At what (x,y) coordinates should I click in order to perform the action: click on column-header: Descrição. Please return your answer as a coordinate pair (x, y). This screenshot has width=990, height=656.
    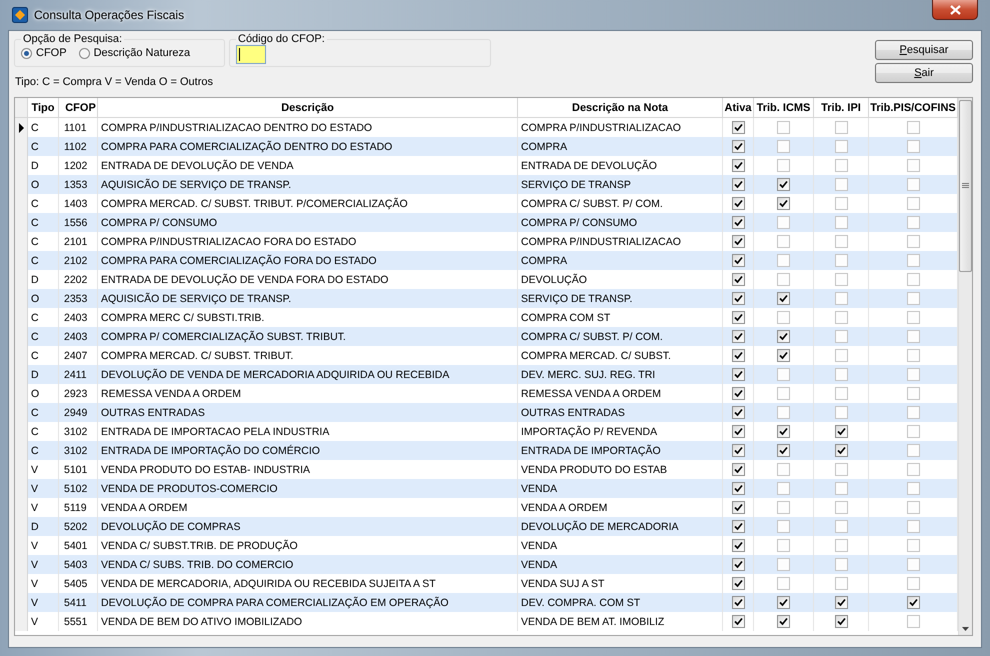
    Looking at the image, I should click on (308, 107).